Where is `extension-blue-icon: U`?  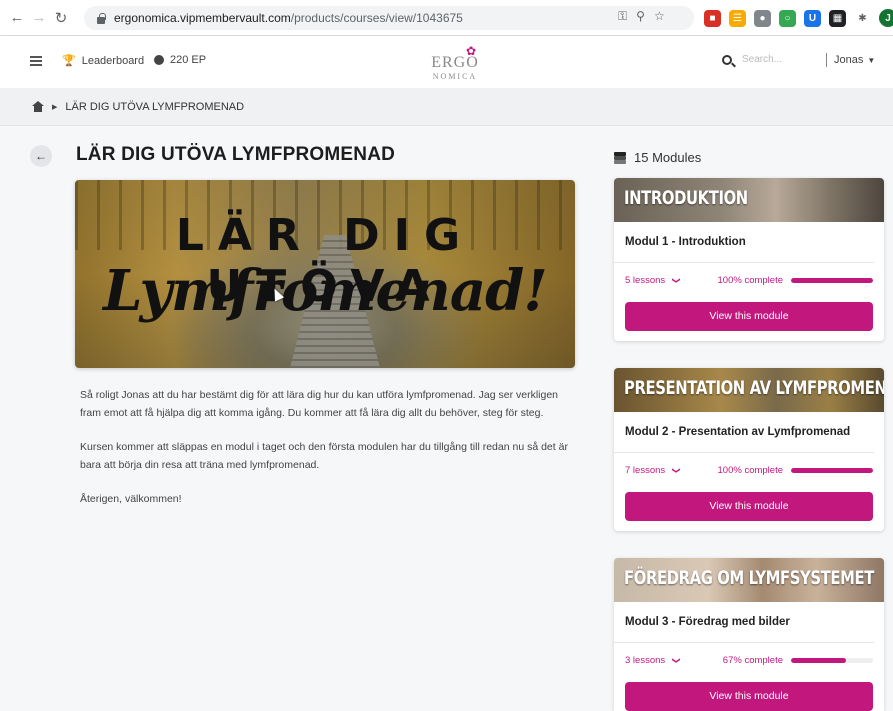 extension-blue-icon: U is located at coordinates (812, 18).